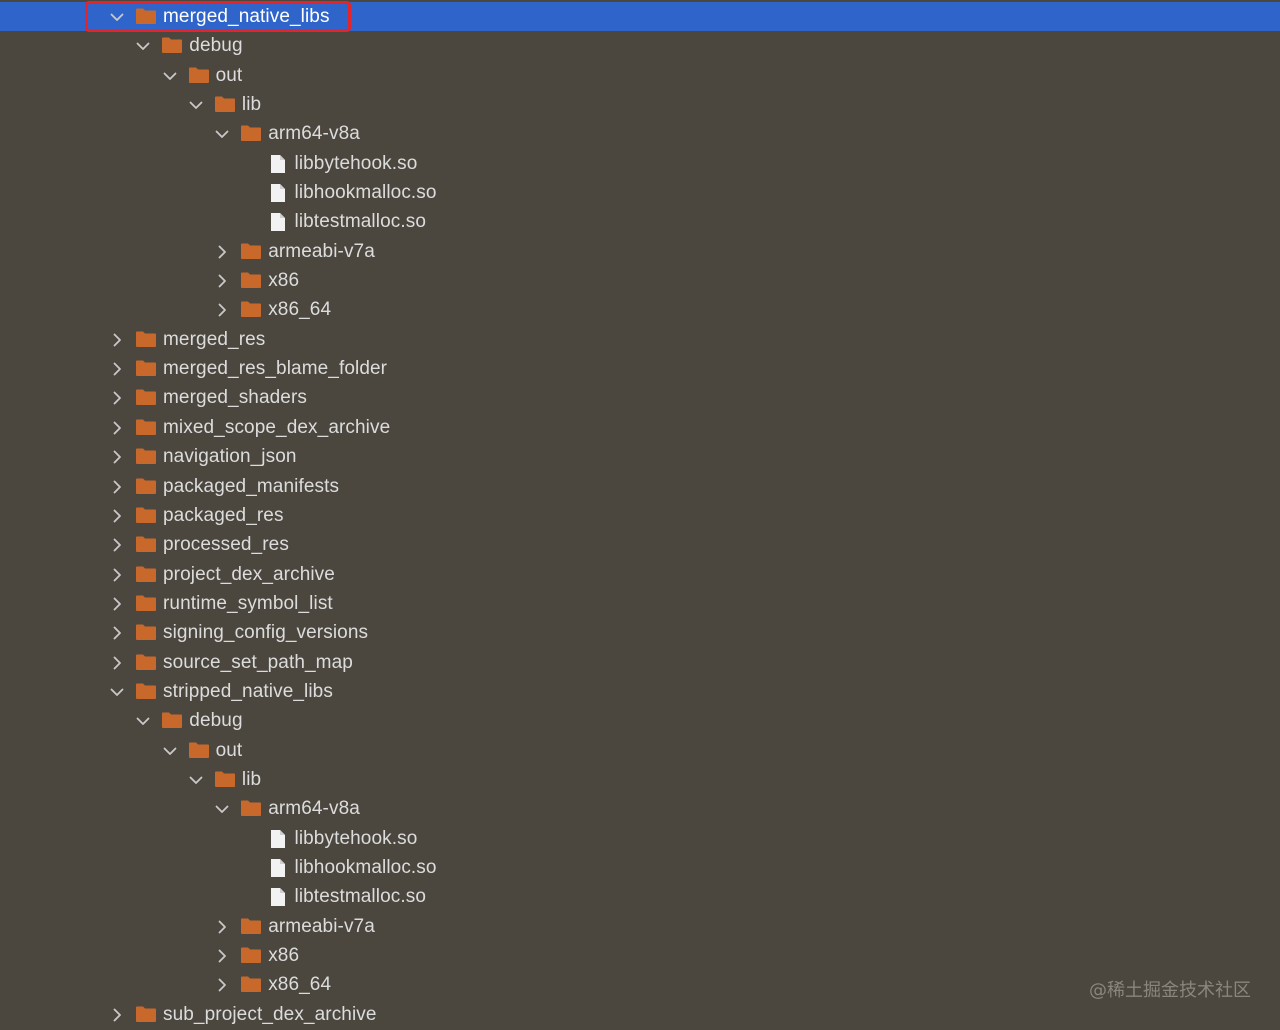  I want to click on tree-folder-row: runtime_symbol_list, so click(640, 603).